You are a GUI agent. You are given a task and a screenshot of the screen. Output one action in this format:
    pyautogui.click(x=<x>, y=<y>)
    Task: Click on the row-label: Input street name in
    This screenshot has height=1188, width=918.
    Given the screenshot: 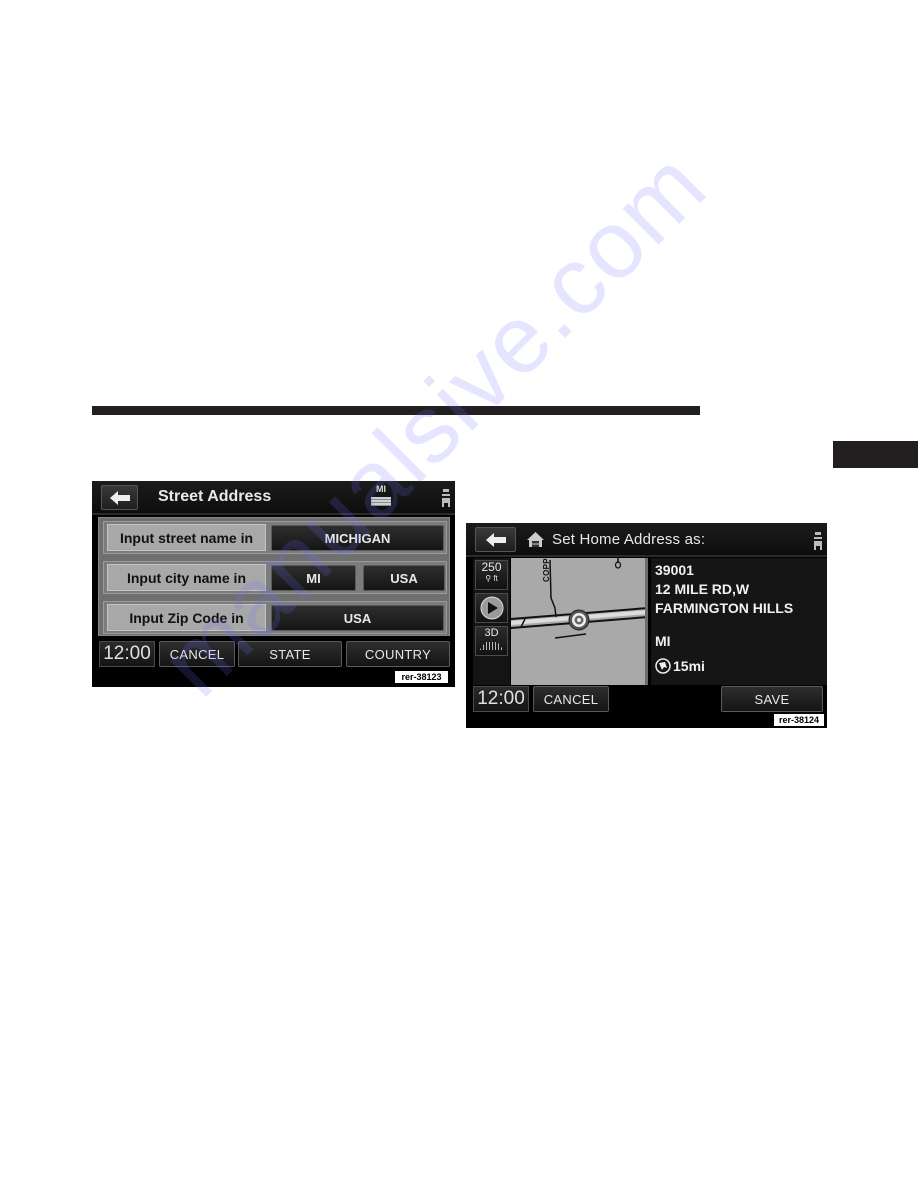 What is the action you would take?
    pyautogui.click(x=186, y=537)
    